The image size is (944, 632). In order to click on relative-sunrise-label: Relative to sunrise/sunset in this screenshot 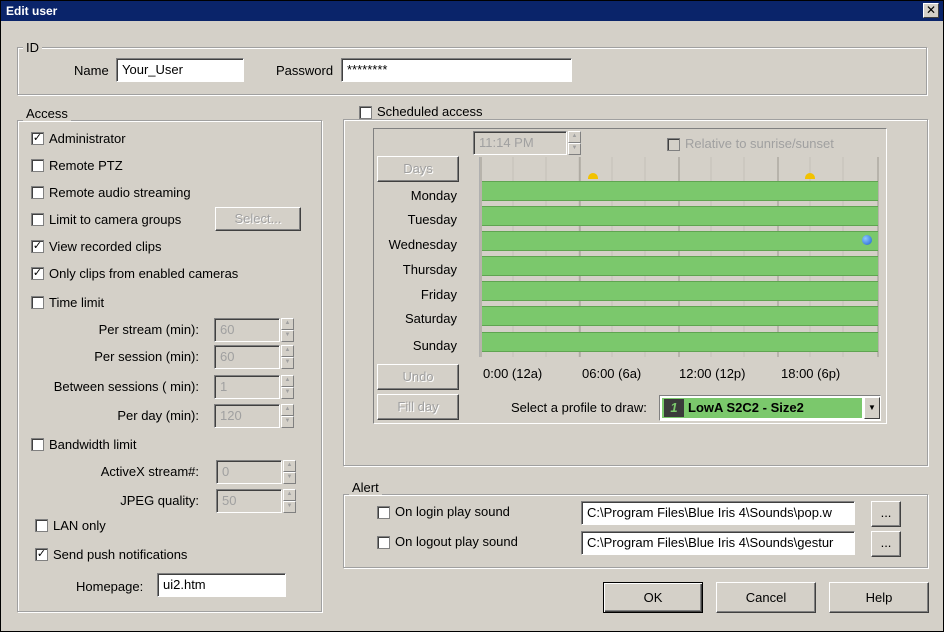, I will do `click(759, 143)`.